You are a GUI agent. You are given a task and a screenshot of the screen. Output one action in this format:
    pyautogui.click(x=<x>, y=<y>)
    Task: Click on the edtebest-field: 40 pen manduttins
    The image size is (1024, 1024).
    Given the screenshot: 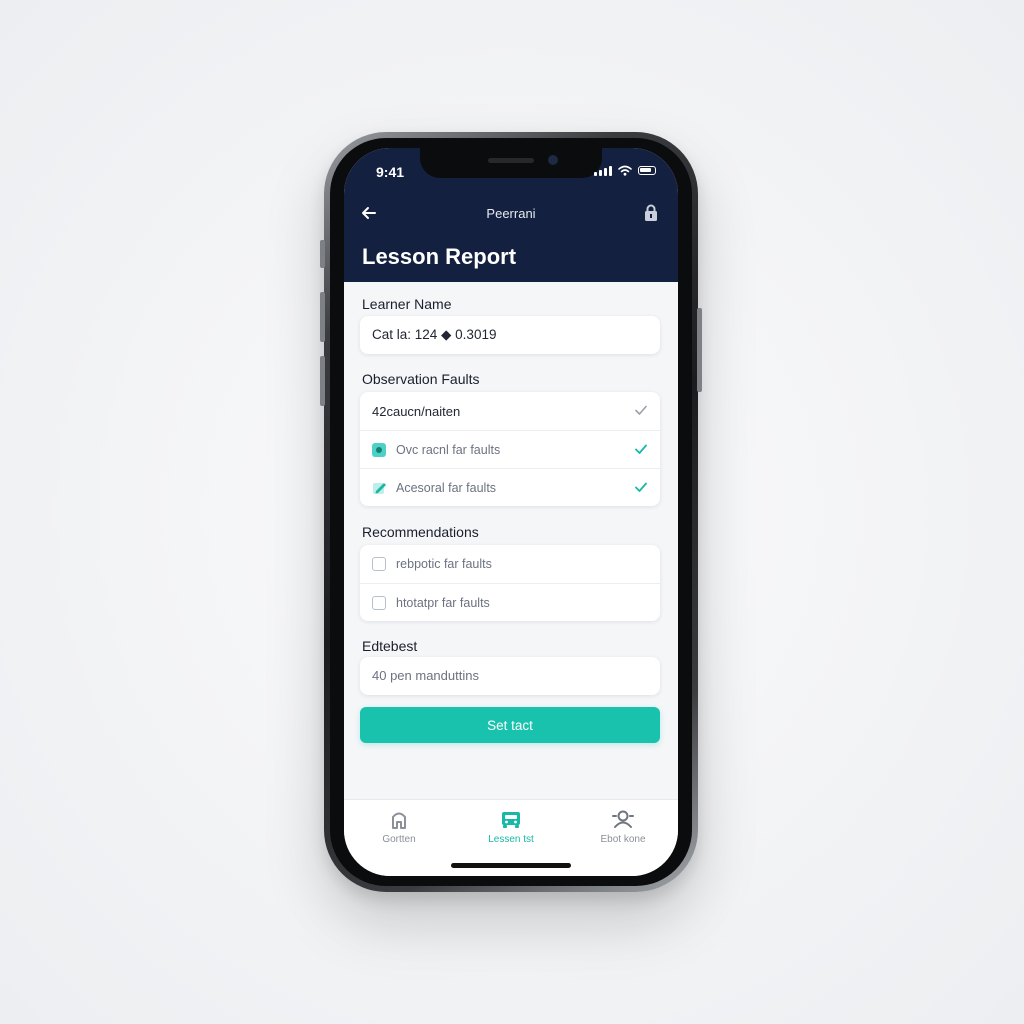 What is the action you would take?
    pyautogui.click(x=510, y=676)
    